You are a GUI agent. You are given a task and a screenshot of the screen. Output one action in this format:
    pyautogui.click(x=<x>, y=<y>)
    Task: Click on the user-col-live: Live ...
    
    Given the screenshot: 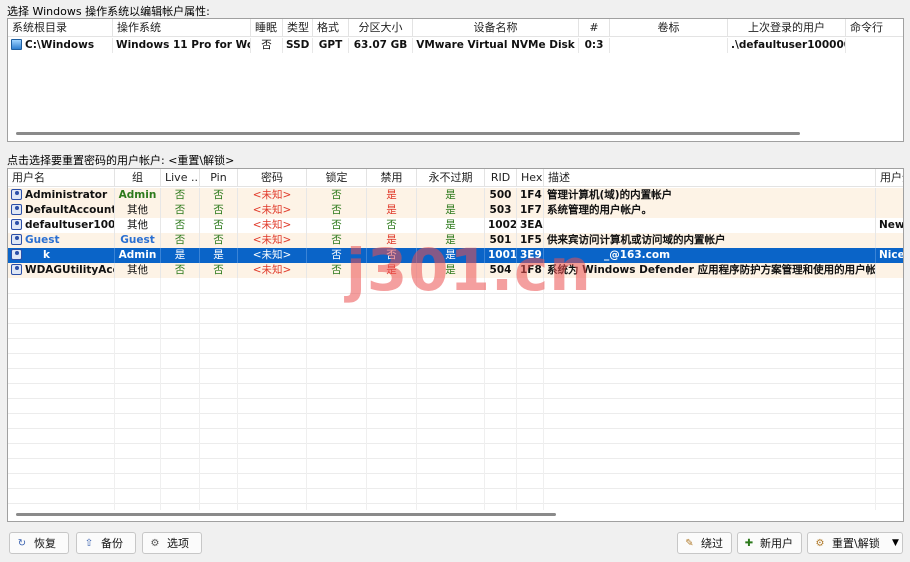 What is the action you would take?
    pyautogui.click(x=180, y=178)
    